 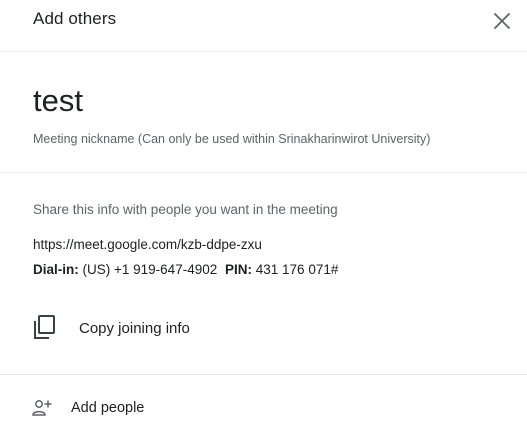 I want to click on dialog-header: Add others, so click(x=263, y=26).